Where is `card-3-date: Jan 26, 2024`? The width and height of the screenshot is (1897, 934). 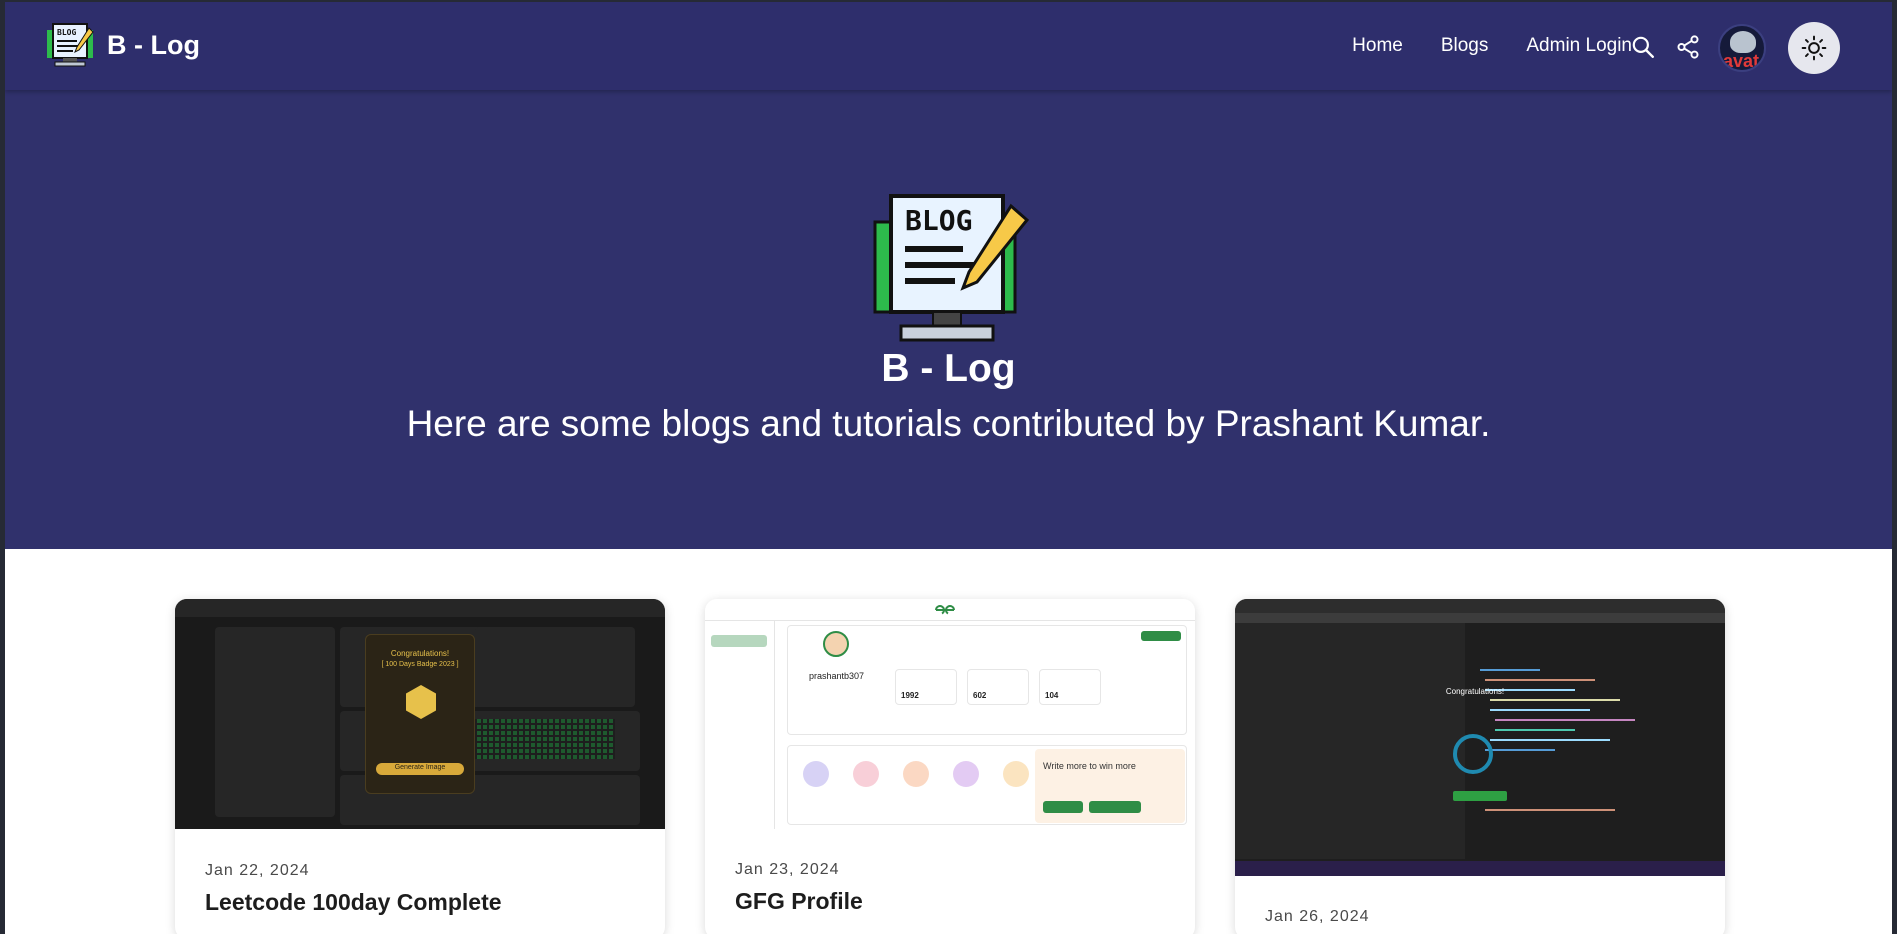 card-3-date: Jan 26, 2024 is located at coordinates (1317, 916).